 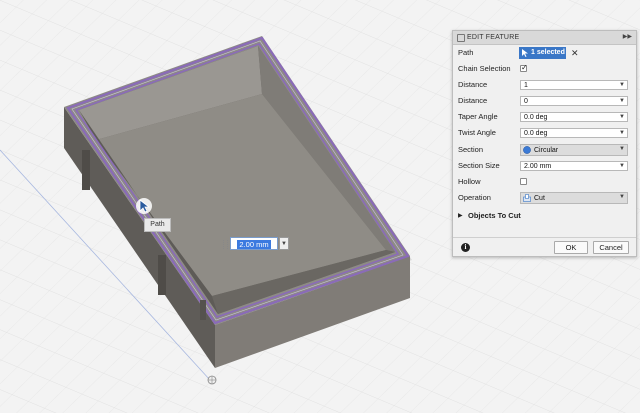 I want to click on section-label: Section, so click(x=471, y=149).